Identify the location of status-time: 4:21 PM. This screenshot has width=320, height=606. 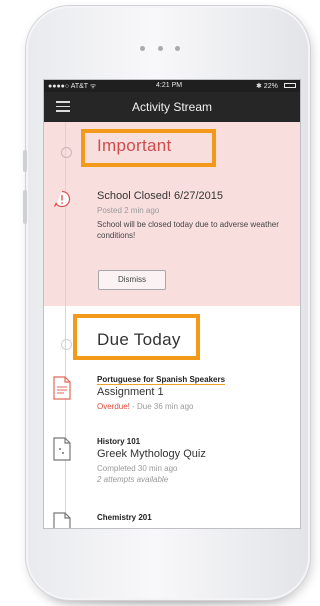
(169, 85).